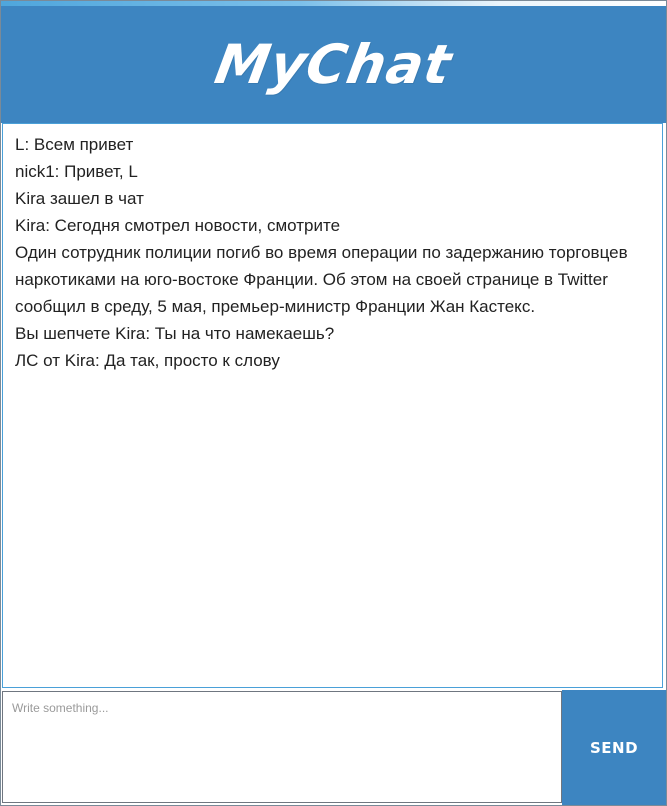 The width and height of the screenshot is (667, 806). What do you see at coordinates (74, 144) in the screenshot?
I see `message-item: L: Всем привет` at bounding box center [74, 144].